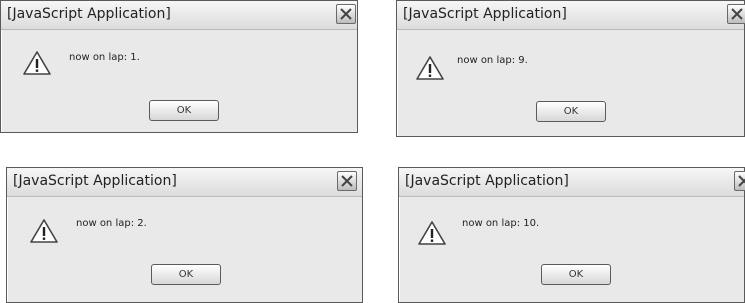 This screenshot has width=745, height=303. I want to click on dialog-message: now on lap: 1., so click(104, 57).